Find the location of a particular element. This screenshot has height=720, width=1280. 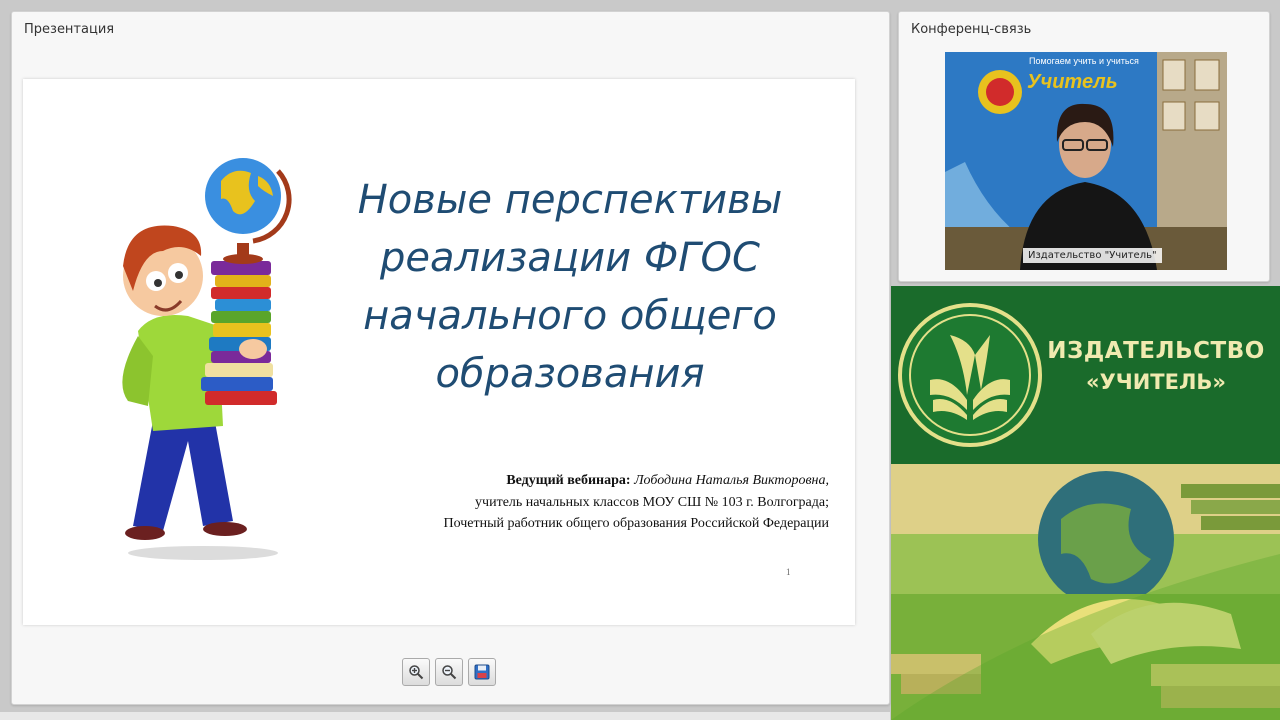

publisher-name: ИЗДАТЕЛЬСТВО «УЧИТЕЛЬ» is located at coordinates (1156, 366).